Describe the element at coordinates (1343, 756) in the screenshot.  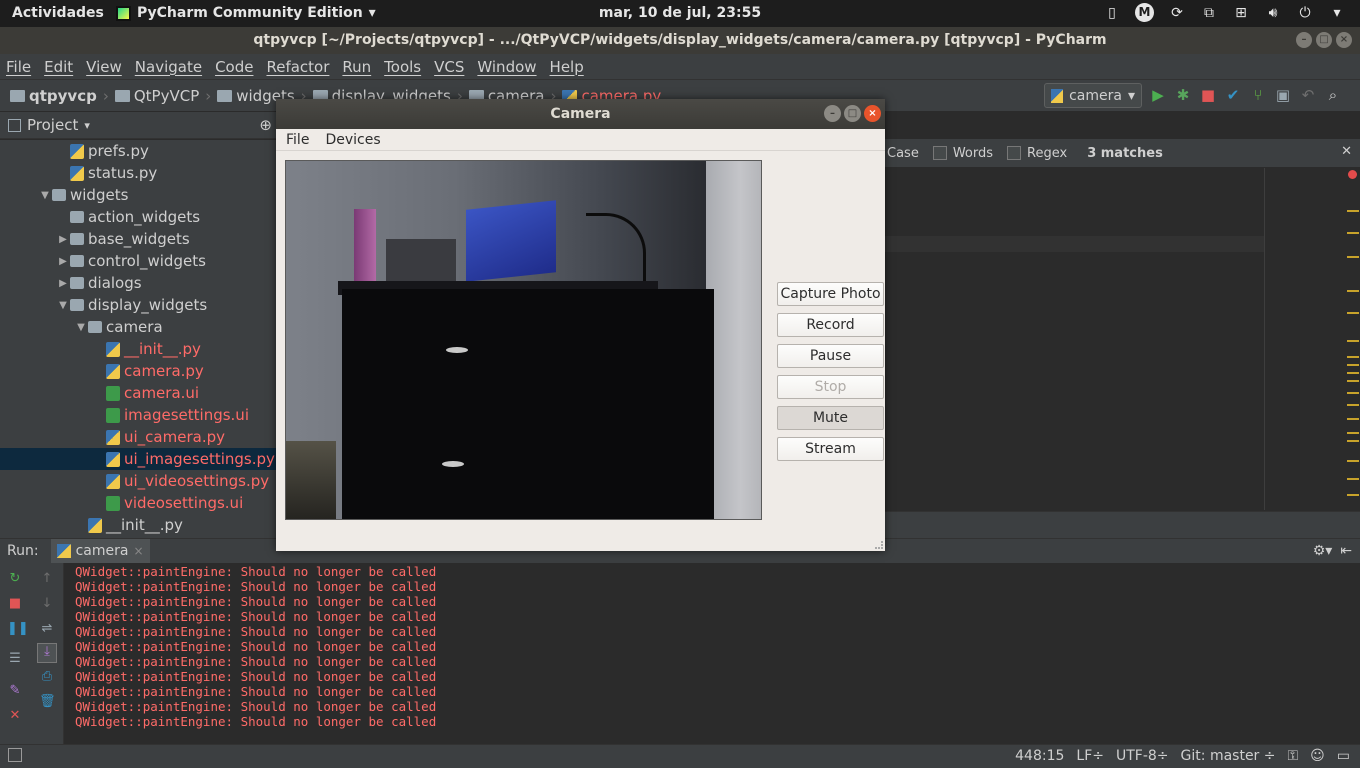
I see `event-log-icon: ▭` at that location.